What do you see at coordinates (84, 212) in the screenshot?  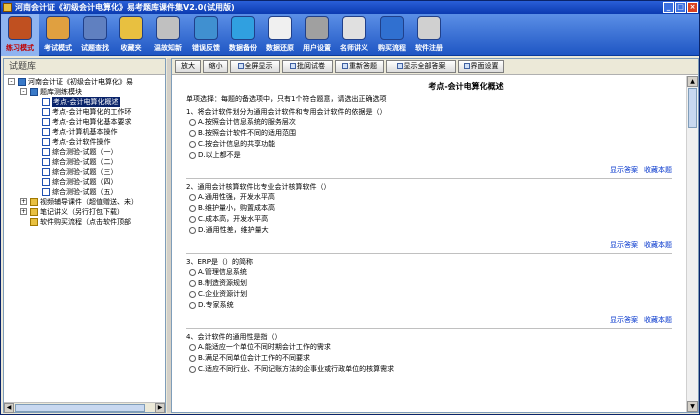 I see `tree-node: + 笔记讲义（另行打包下载）` at bounding box center [84, 212].